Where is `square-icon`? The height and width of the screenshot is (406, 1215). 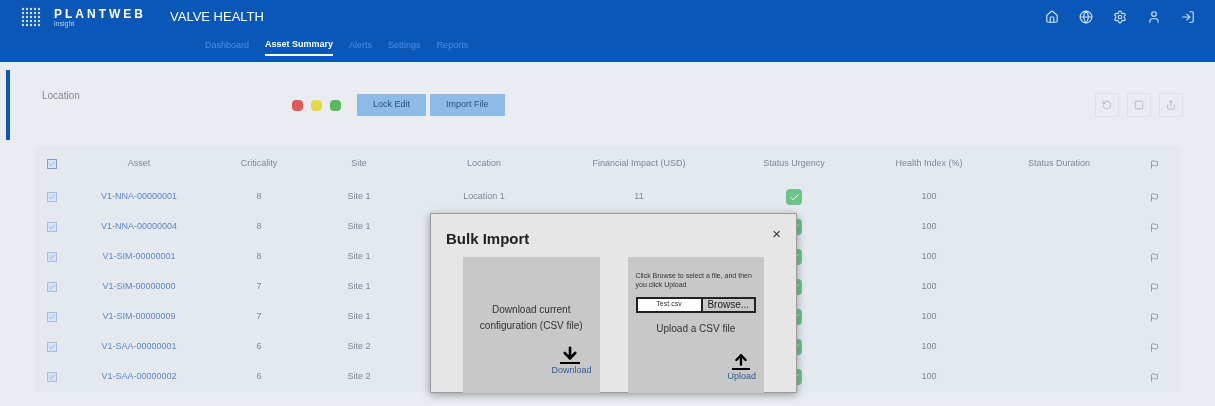 square-icon is located at coordinates (1139, 105).